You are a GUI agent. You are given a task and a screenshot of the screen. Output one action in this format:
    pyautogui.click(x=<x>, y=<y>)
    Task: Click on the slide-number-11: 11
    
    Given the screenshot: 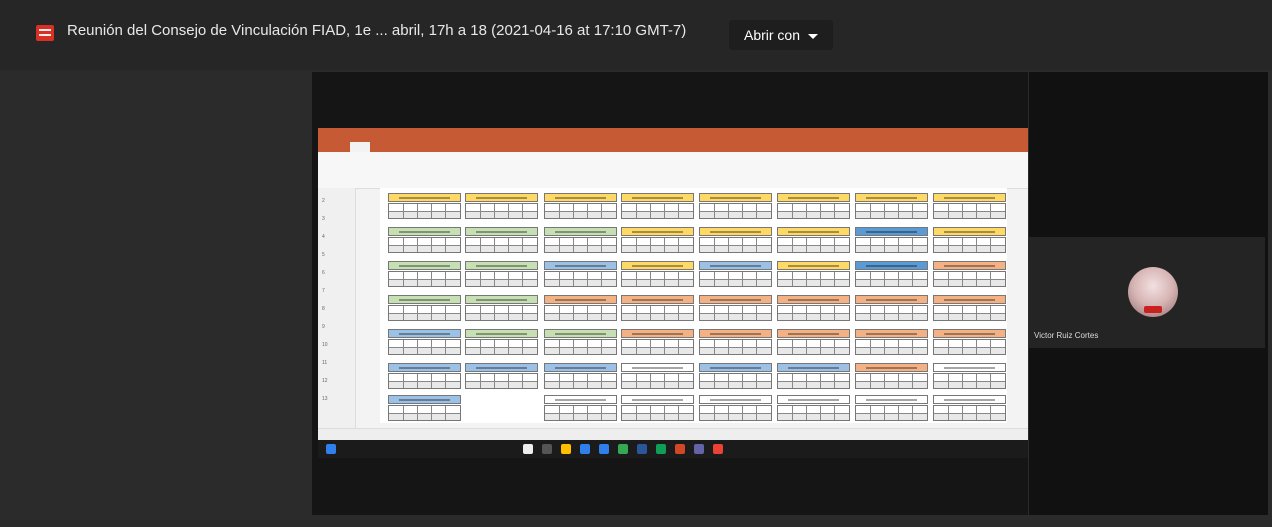 What is the action you would take?
    pyautogui.click(x=325, y=363)
    